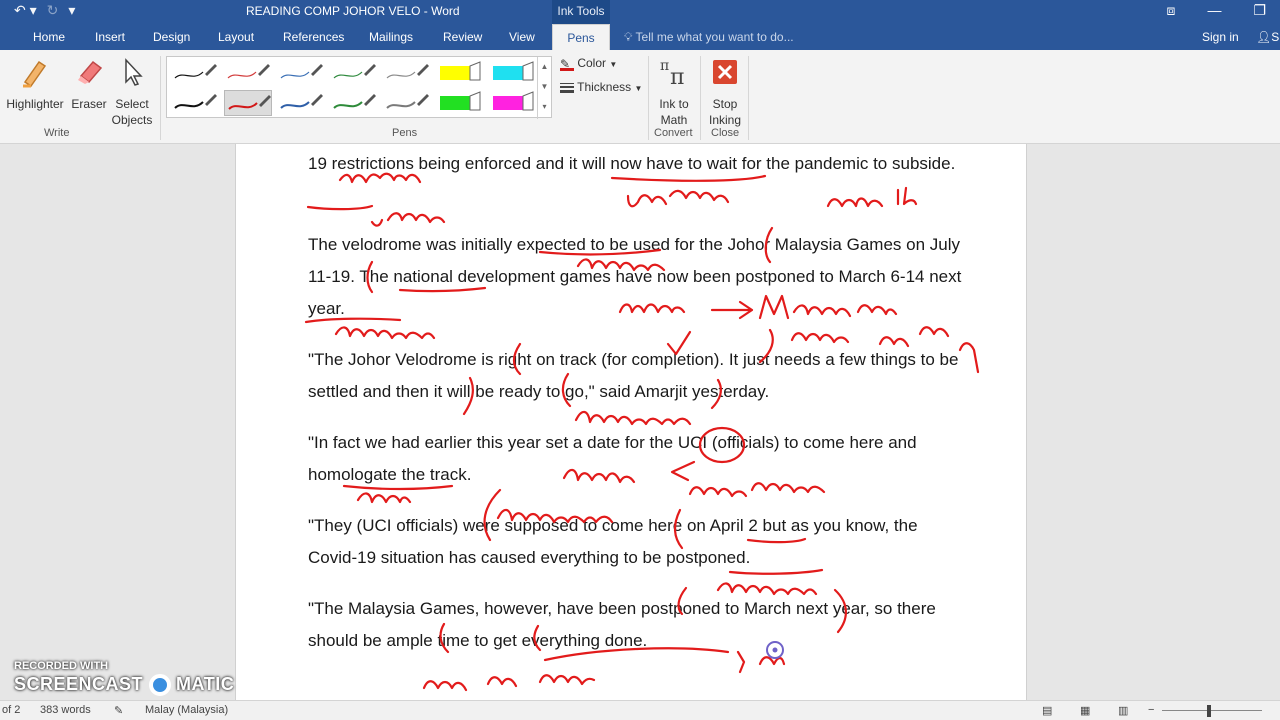  What do you see at coordinates (725, 120) in the screenshot?
I see `stop-inking-label-2: Inking` at bounding box center [725, 120].